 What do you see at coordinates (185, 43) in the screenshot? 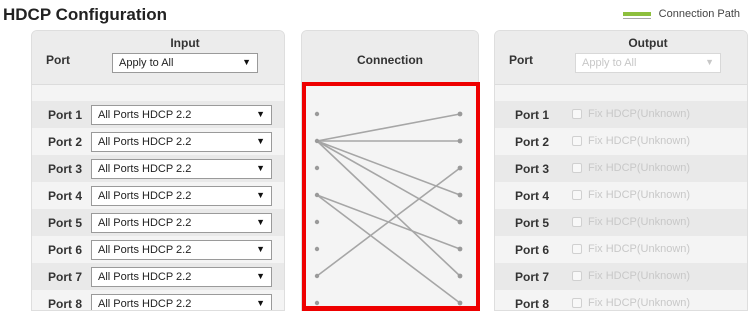
I see `input-column-title: Input` at bounding box center [185, 43].